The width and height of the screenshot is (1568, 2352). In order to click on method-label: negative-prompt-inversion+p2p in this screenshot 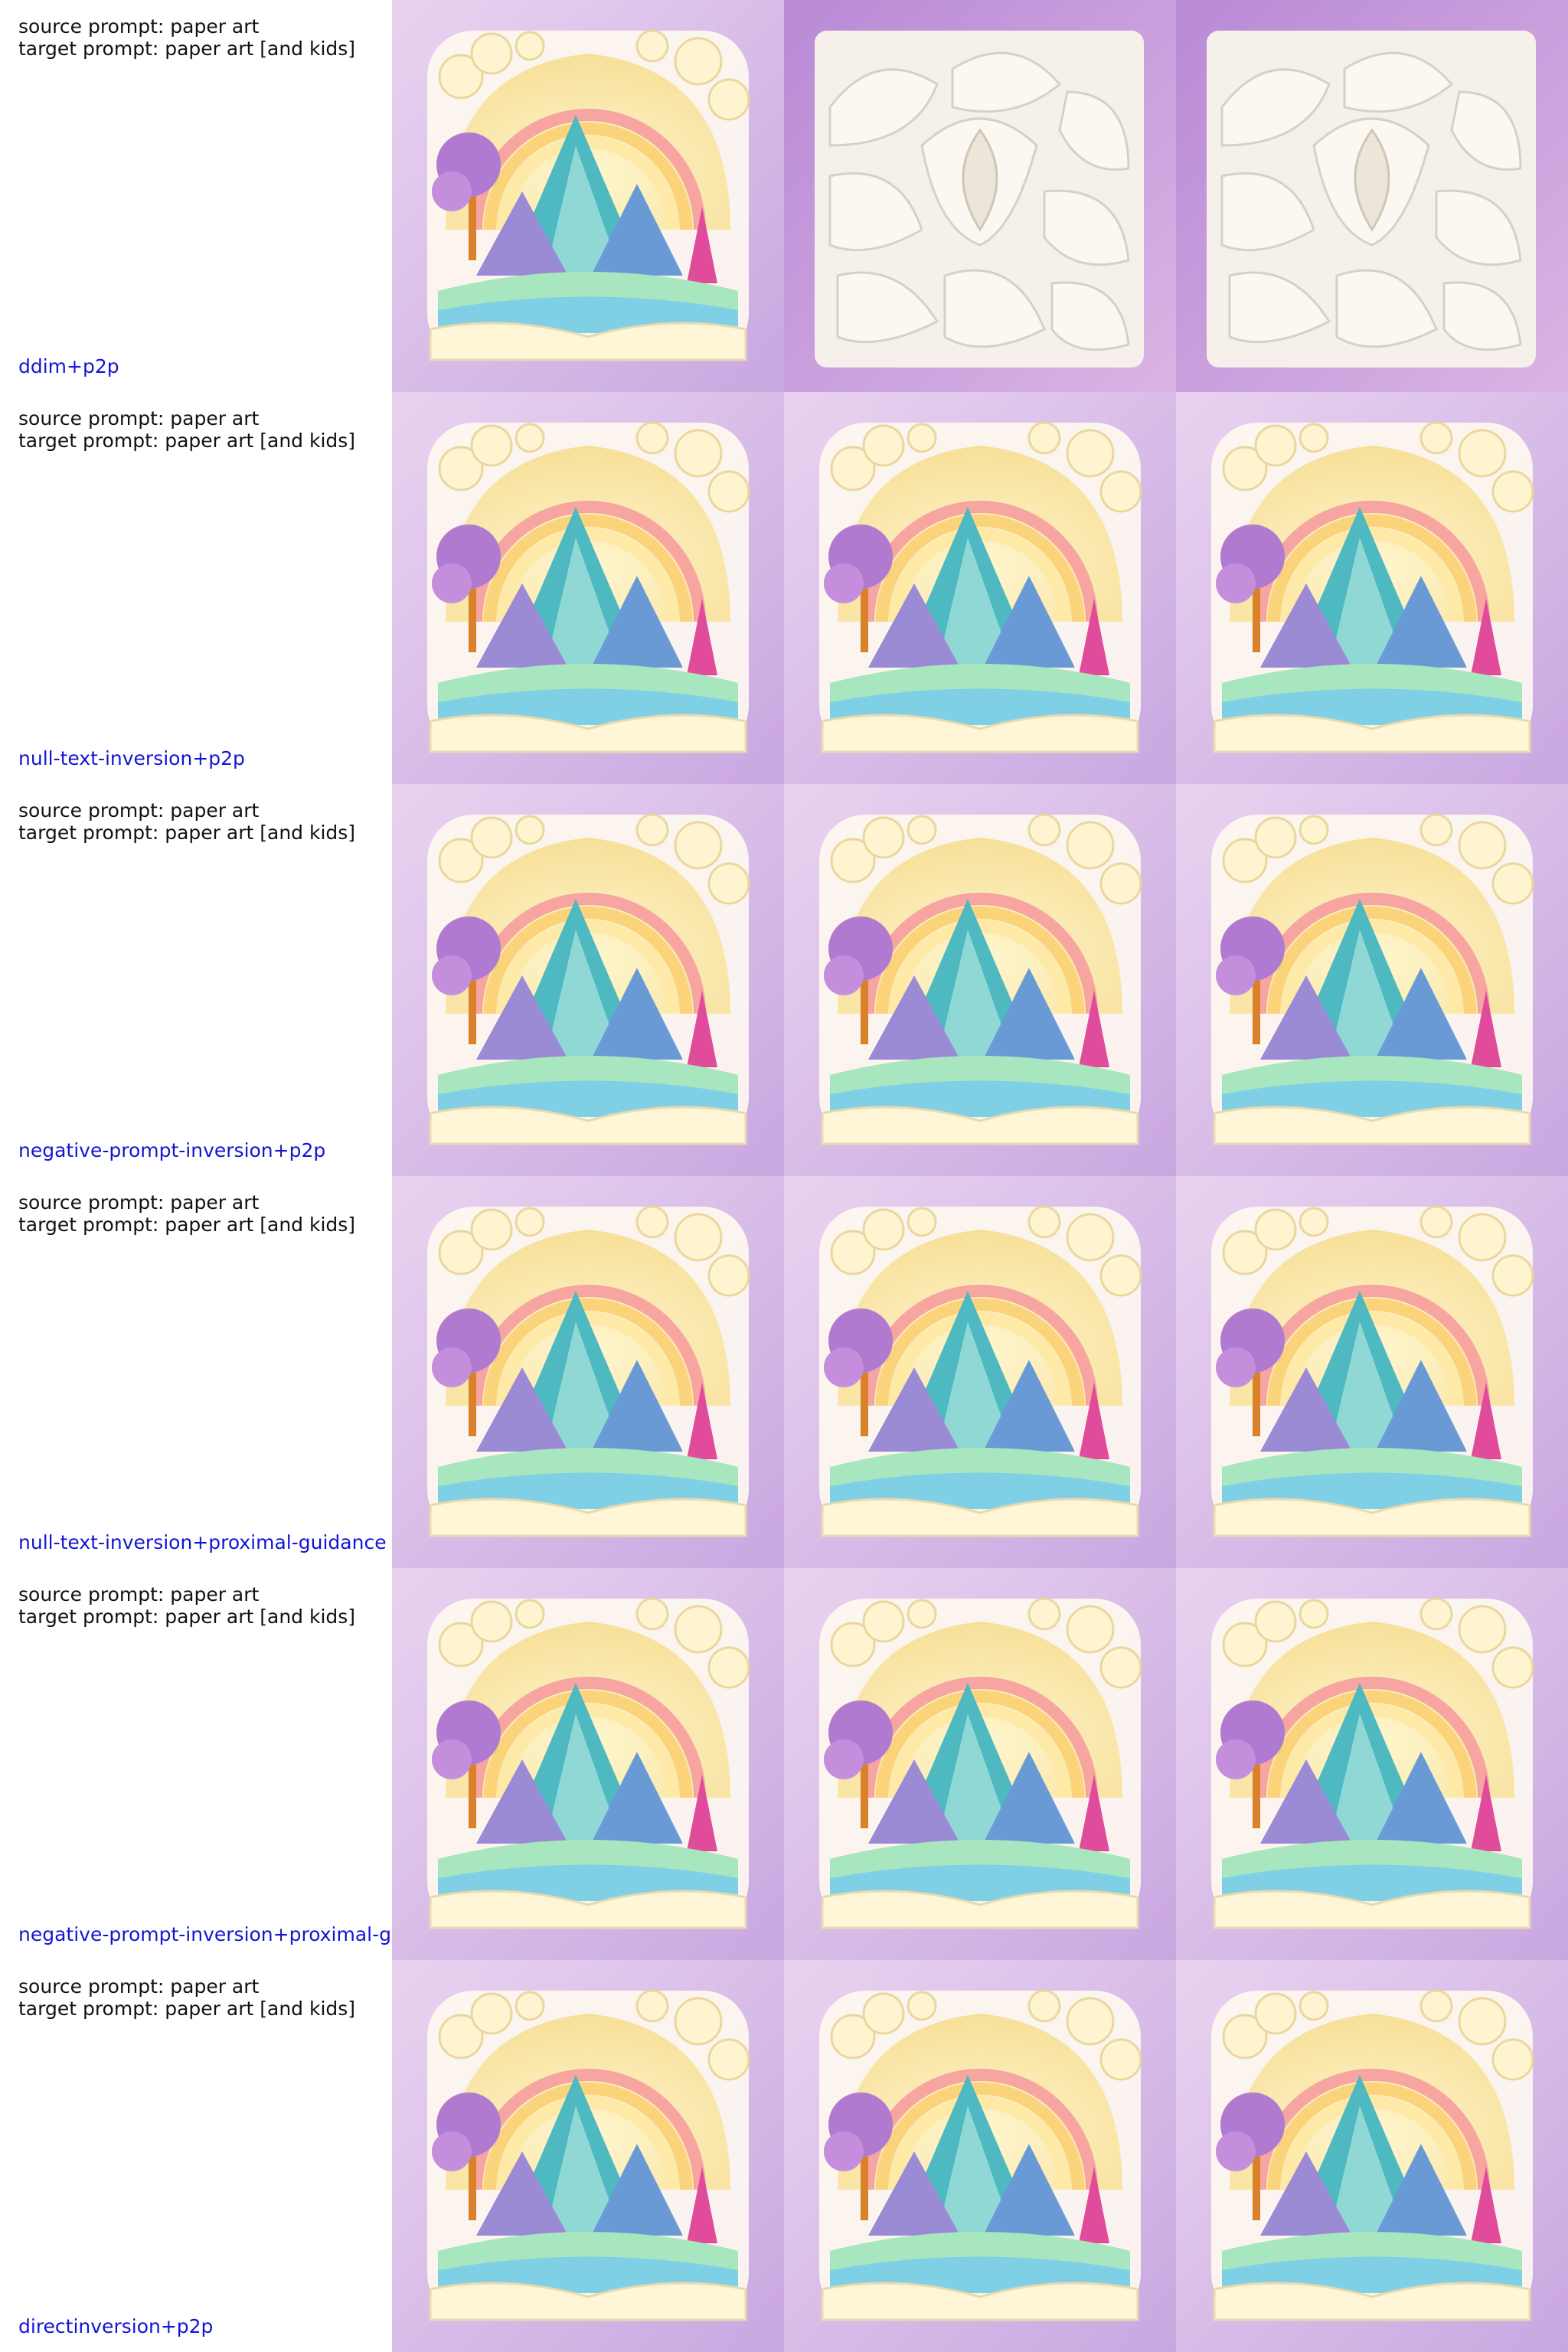, I will do `click(172, 1150)`.